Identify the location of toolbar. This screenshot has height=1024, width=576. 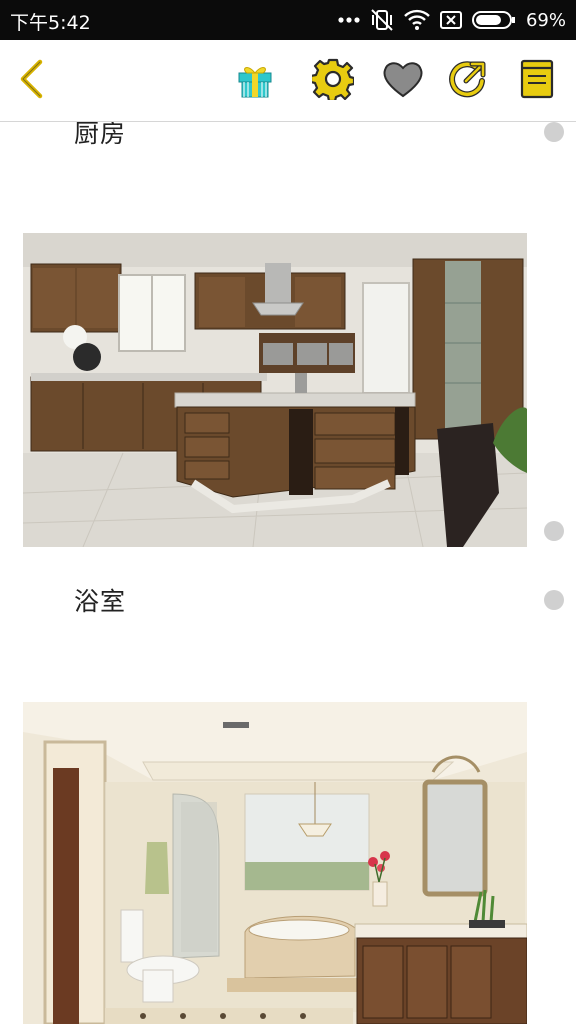
(288, 81).